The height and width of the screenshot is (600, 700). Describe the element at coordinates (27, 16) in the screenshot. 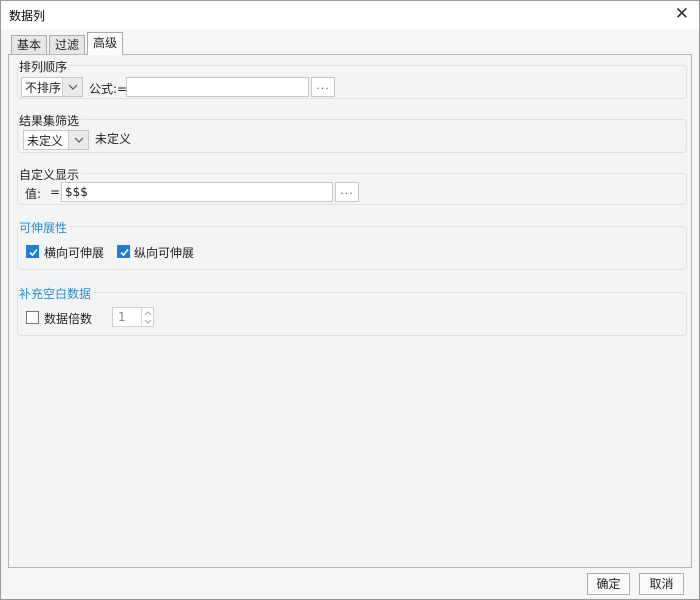

I see `dialog-title: 数据列` at that location.